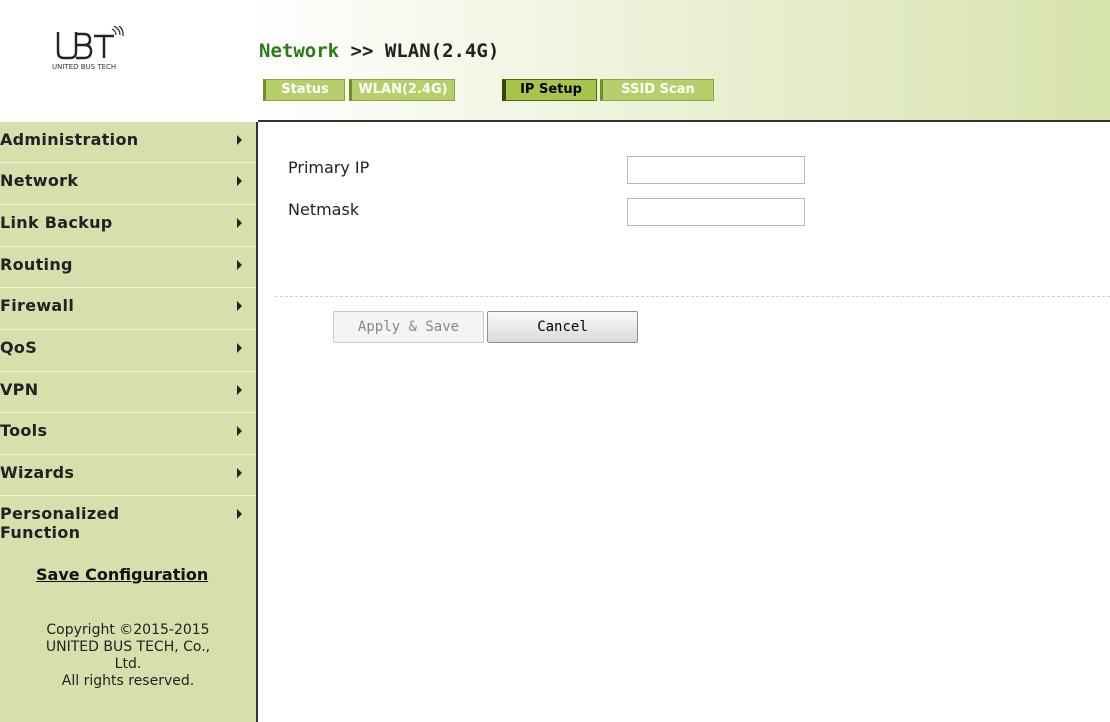 The width and height of the screenshot is (1110, 722). What do you see at coordinates (37, 305) in the screenshot?
I see `sidebar-item-label: Firewall` at bounding box center [37, 305].